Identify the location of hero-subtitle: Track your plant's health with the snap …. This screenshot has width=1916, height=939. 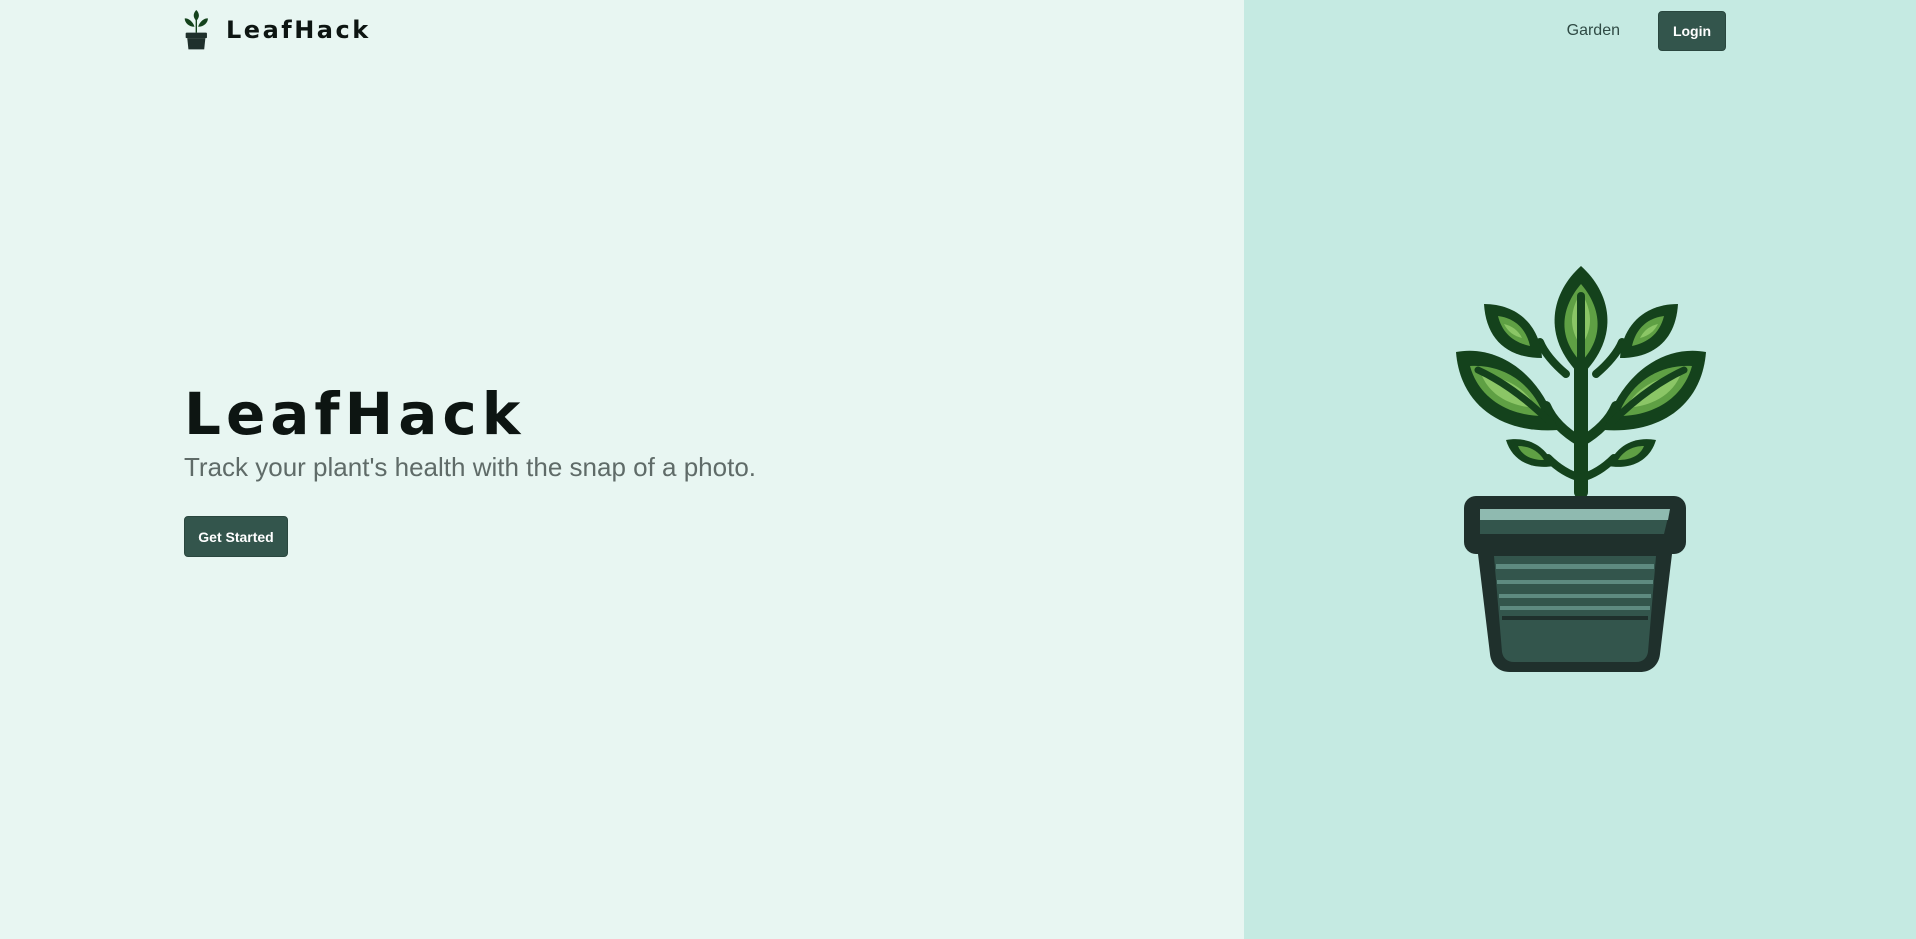
(470, 467).